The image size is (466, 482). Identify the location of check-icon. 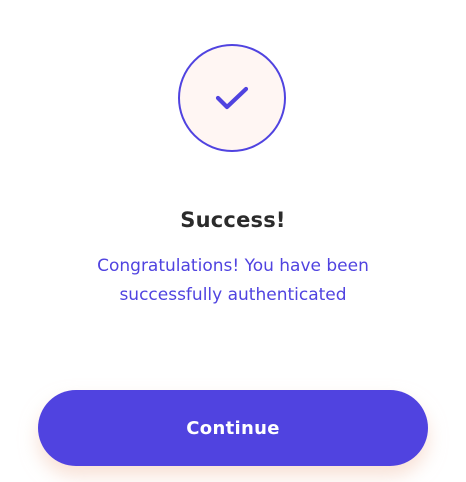
(232, 98).